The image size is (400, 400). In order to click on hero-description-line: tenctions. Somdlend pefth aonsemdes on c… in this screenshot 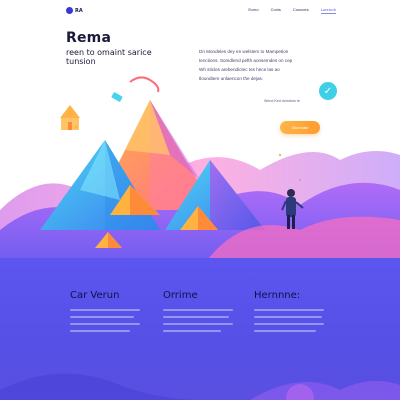, I will do `click(246, 60)`.